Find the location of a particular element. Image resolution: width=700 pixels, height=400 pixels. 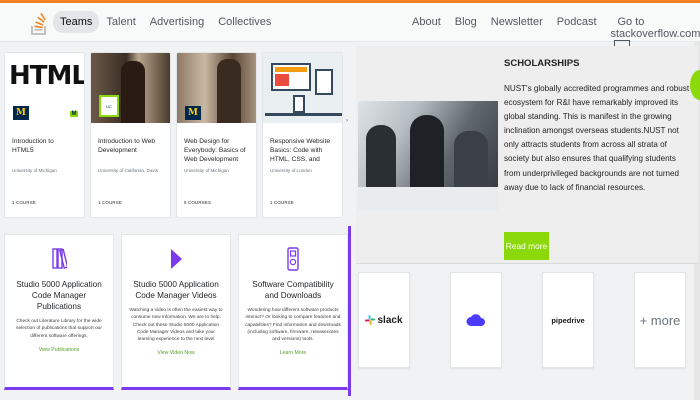

course-thumbnail: UC DAVIS is located at coordinates (130, 88).